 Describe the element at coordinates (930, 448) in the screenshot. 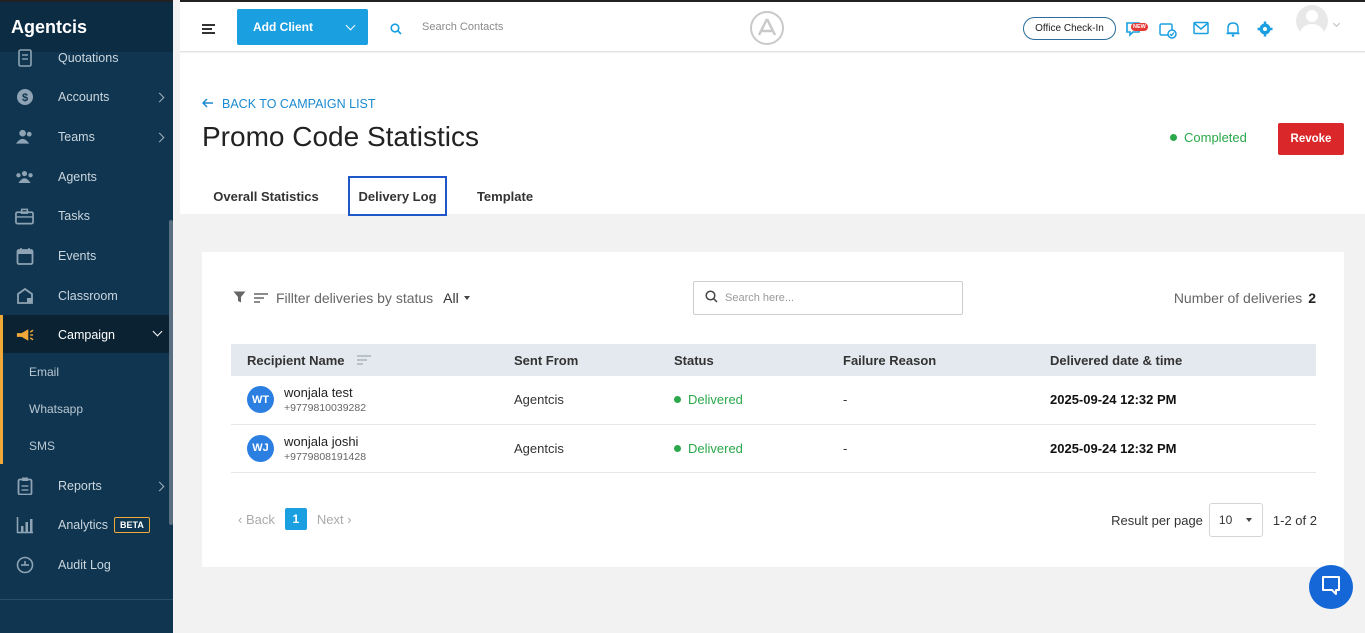

I see `failure-reason-cell: -` at that location.